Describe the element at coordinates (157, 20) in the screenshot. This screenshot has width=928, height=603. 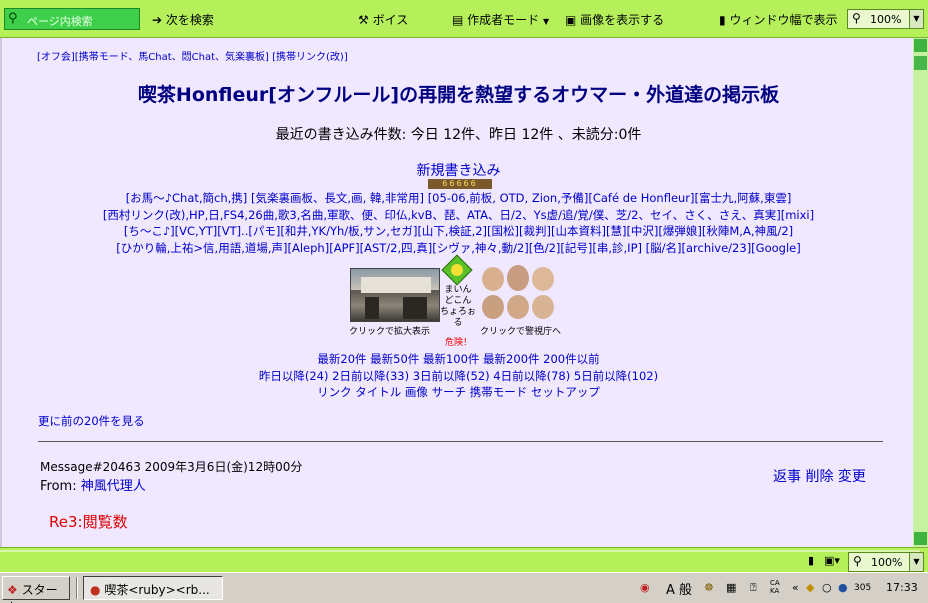
I see `arrow-right-icon: ➔` at that location.